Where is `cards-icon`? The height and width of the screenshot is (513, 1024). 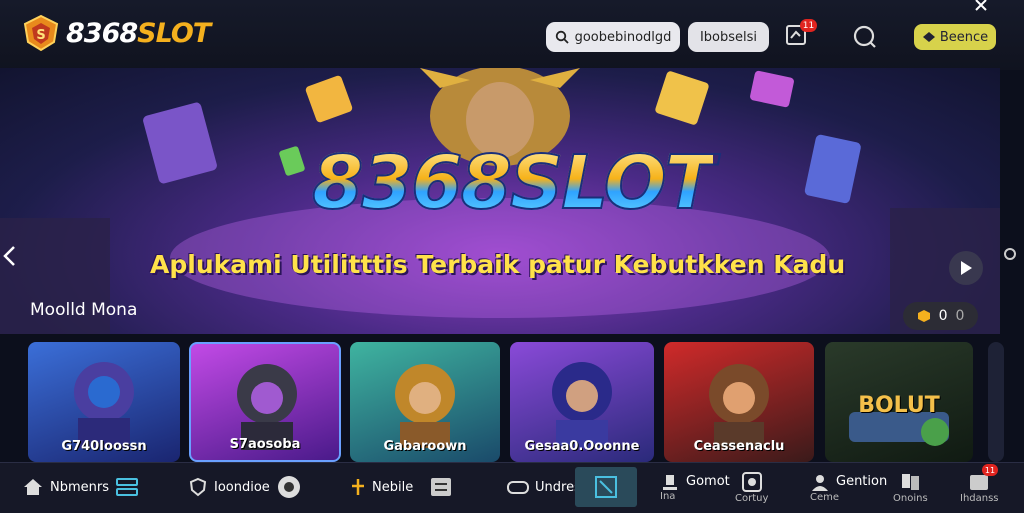
cards-icon is located at coordinates (911, 481).